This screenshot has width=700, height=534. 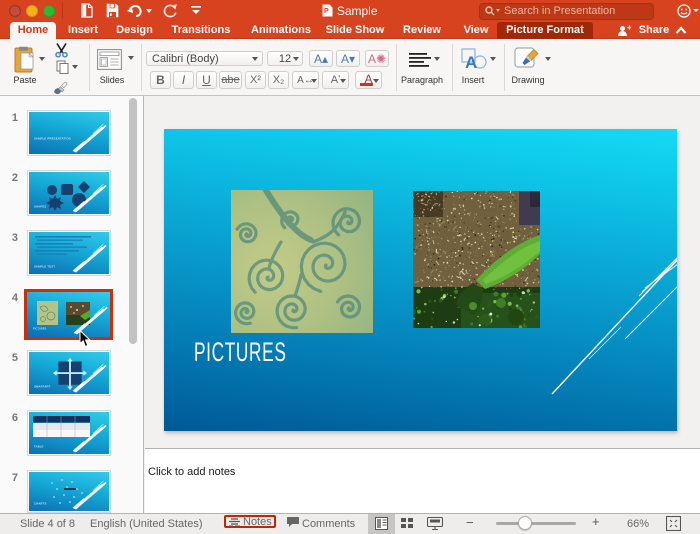 I want to click on svg-text: A, so click(x=471, y=62).